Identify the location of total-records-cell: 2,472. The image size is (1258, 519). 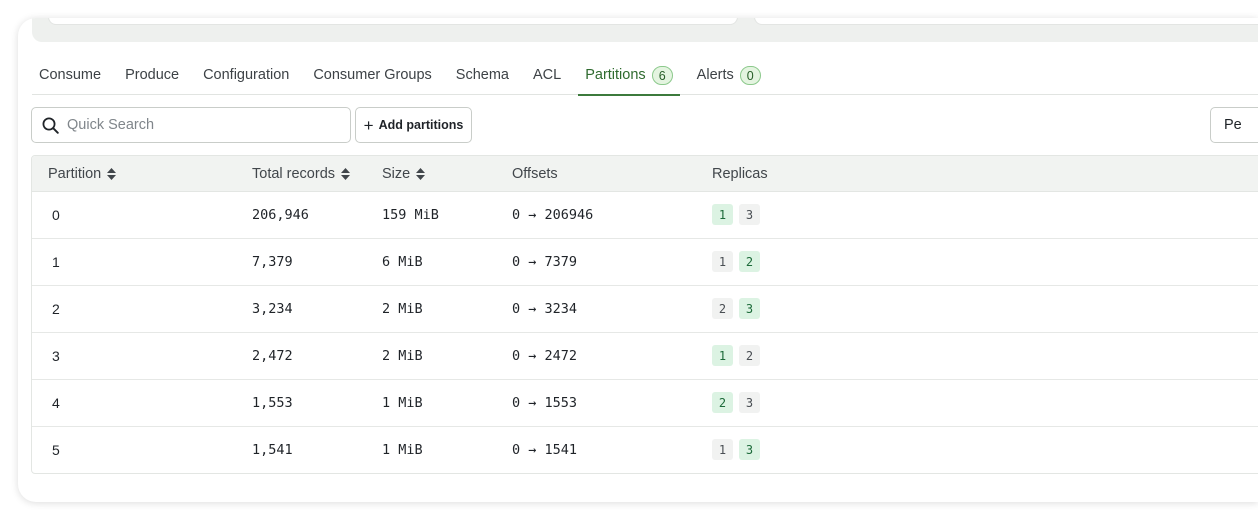
(272, 356).